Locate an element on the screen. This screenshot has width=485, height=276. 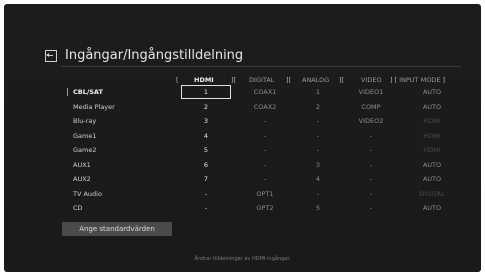
row-name: CD is located at coordinates (78, 208).